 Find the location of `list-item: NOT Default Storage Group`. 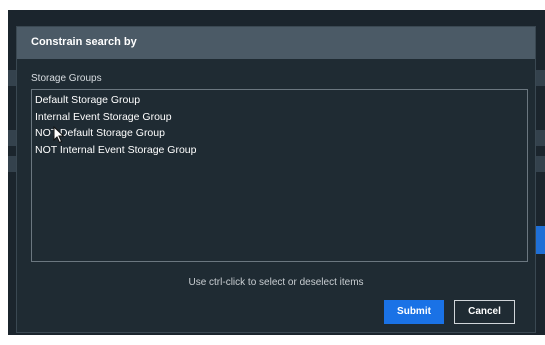

list-item: NOT Default Storage Group is located at coordinates (279, 133).